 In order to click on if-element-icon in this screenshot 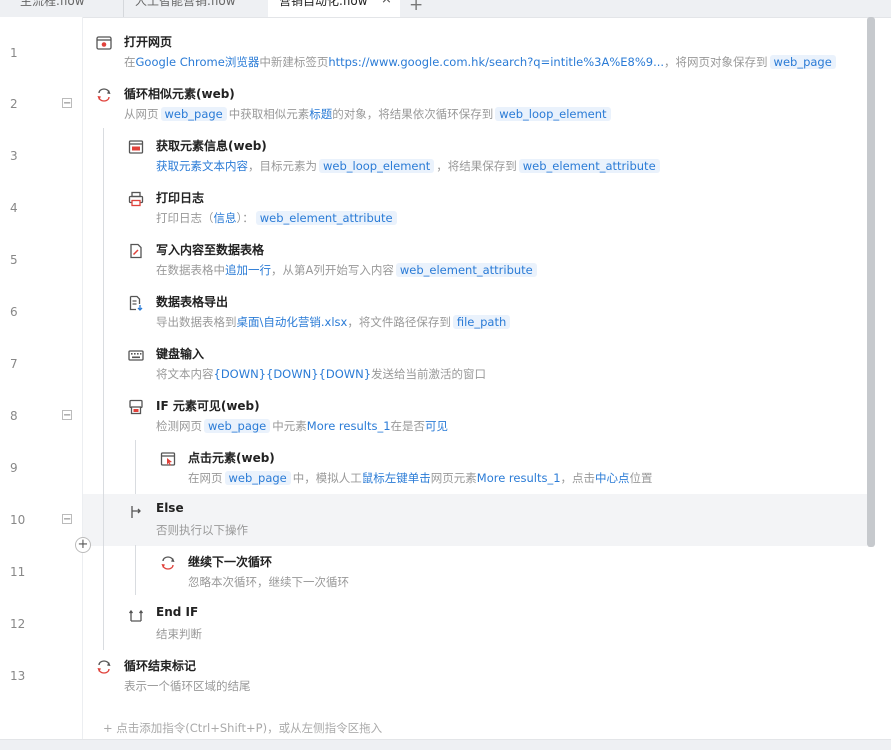, I will do `click(136, 407)`.